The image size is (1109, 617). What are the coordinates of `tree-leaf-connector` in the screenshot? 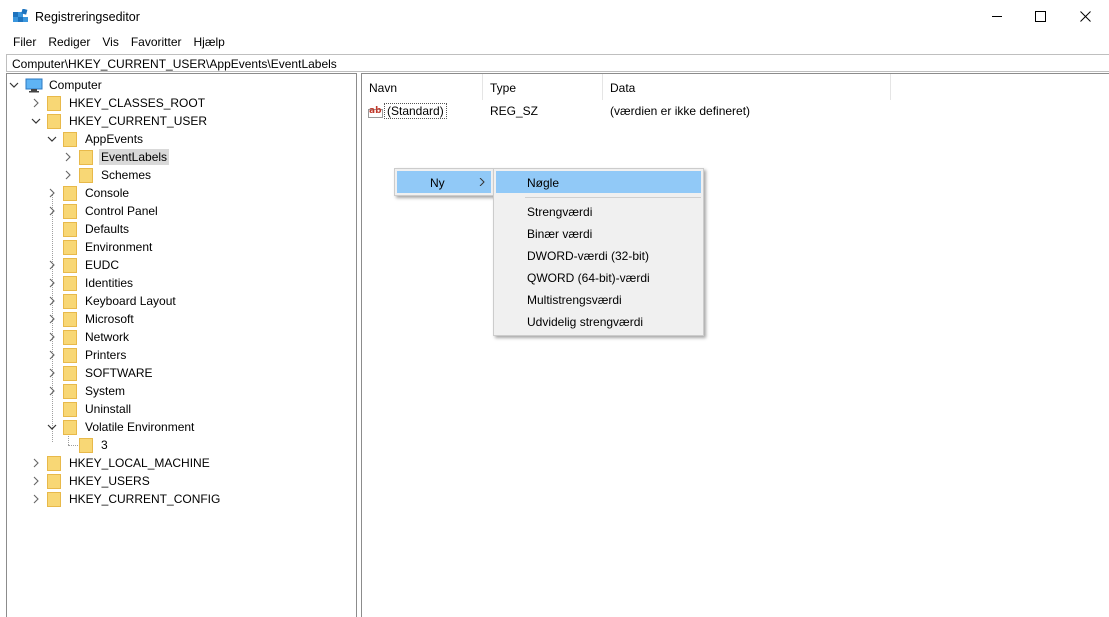 It's located at (52, 229).